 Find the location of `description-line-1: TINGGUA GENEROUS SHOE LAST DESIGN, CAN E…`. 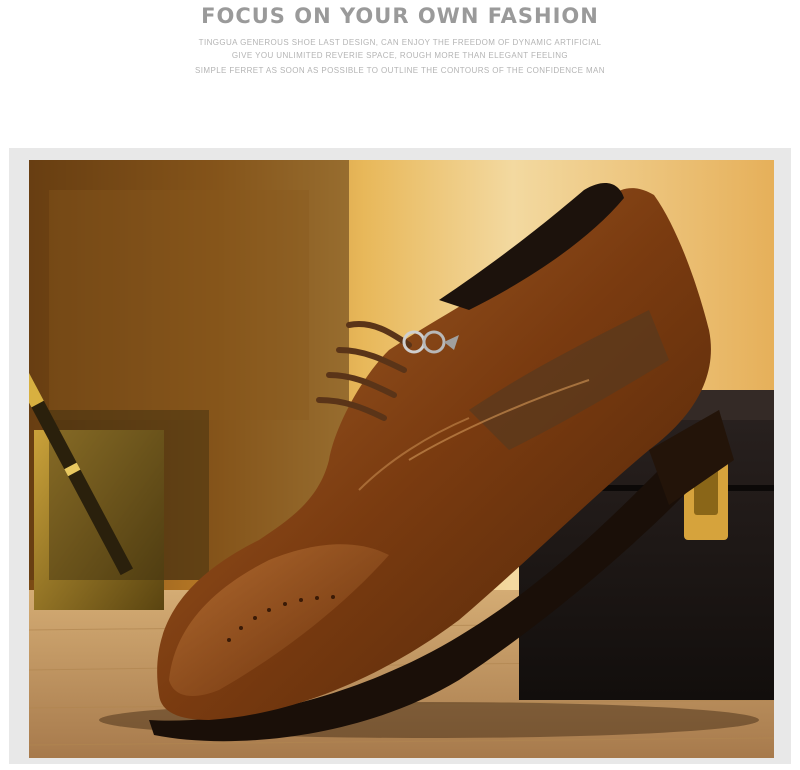

description-line-1: TINGGUA GENEROUS SHOE LAST DESIGN, CAN E… is located at coordinates (400, 42).